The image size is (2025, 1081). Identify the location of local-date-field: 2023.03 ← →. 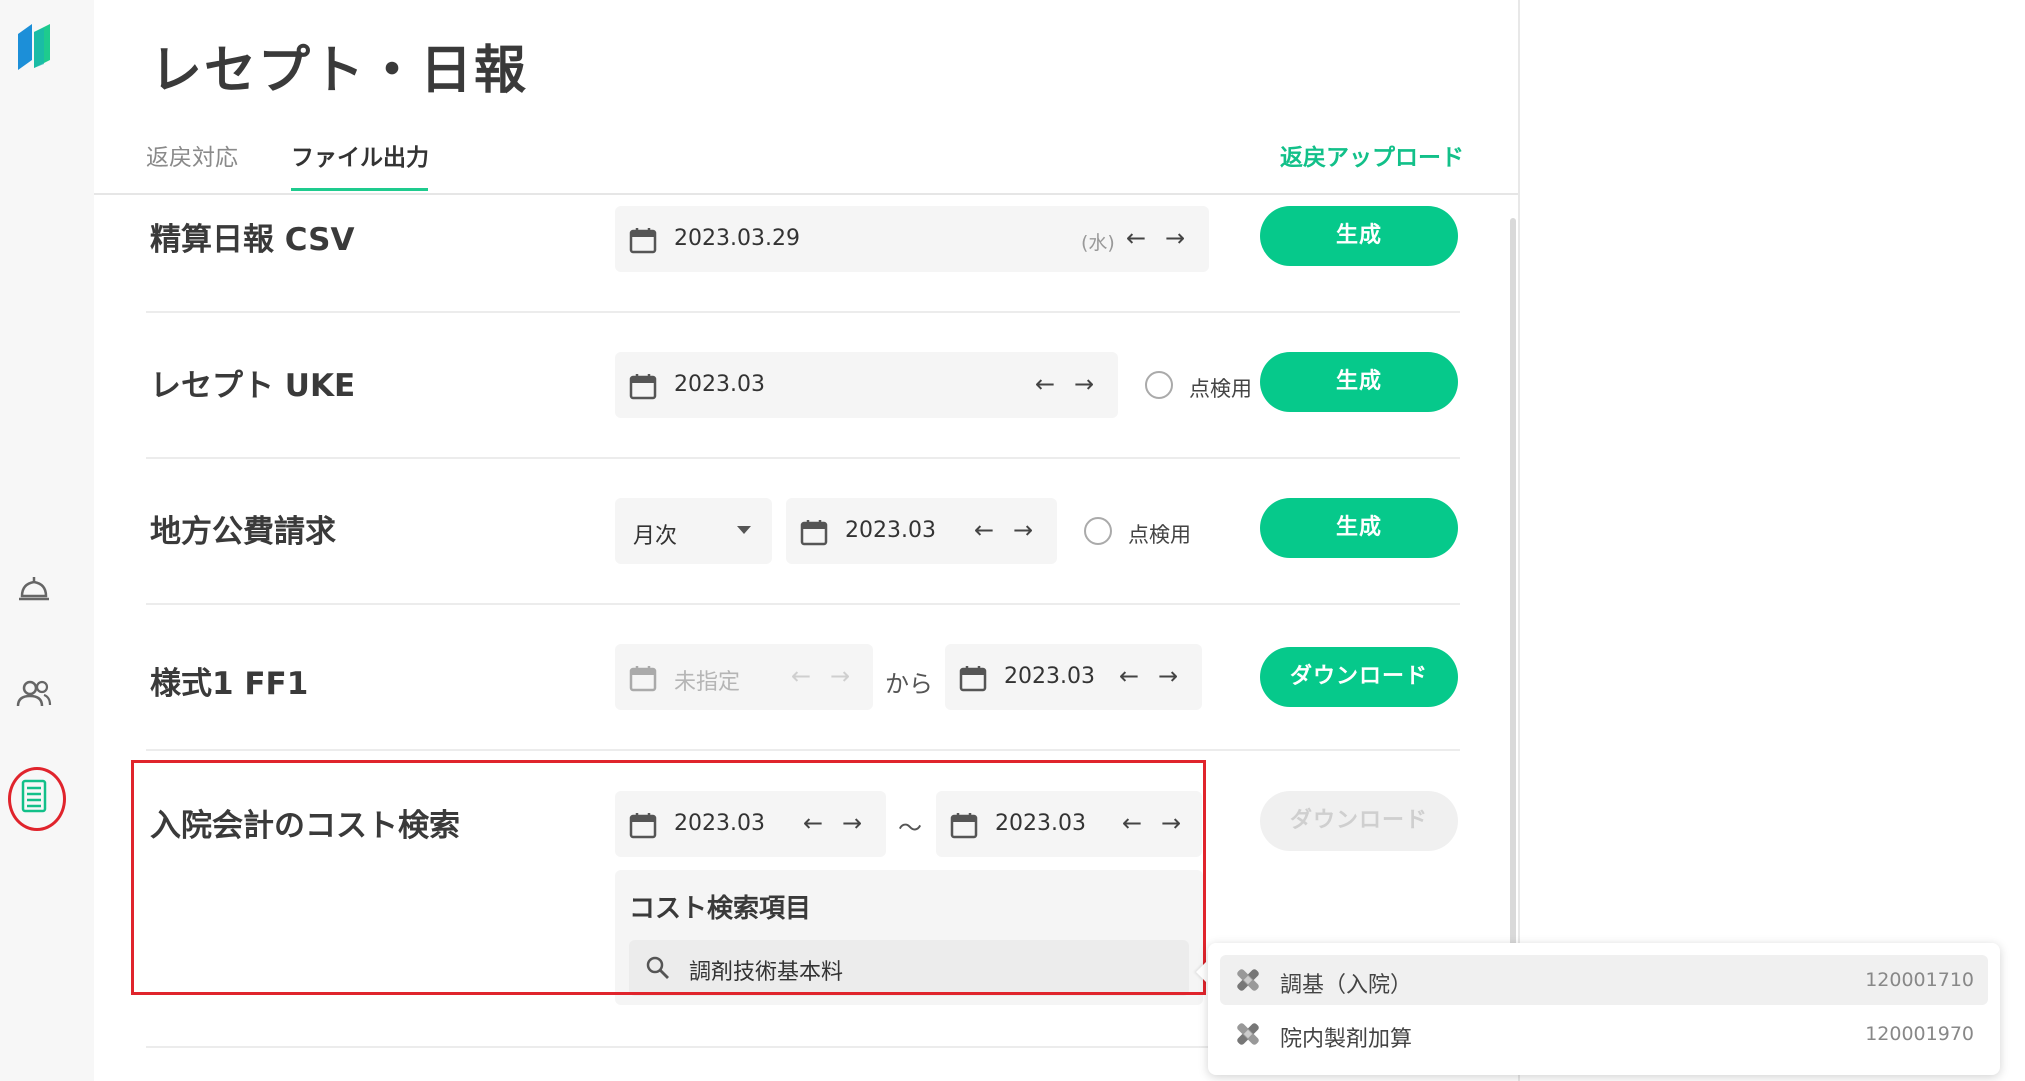
(921, 531).